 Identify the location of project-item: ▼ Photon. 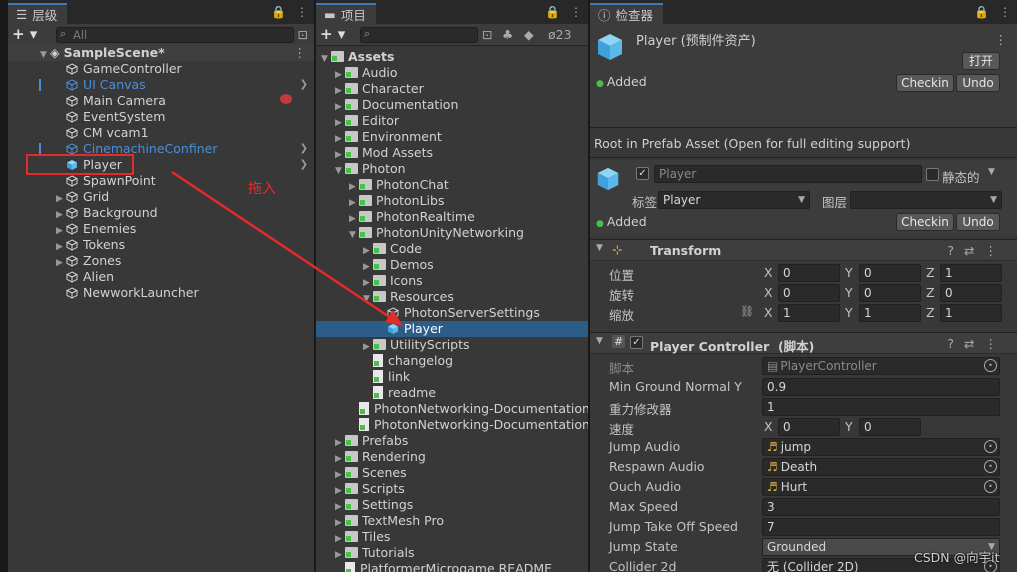
(452, 169).